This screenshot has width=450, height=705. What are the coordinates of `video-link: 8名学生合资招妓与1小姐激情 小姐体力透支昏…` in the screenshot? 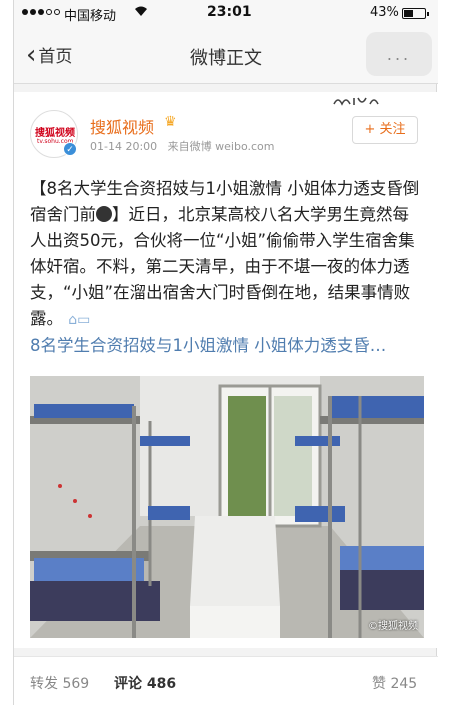 It's located at (208, 345).